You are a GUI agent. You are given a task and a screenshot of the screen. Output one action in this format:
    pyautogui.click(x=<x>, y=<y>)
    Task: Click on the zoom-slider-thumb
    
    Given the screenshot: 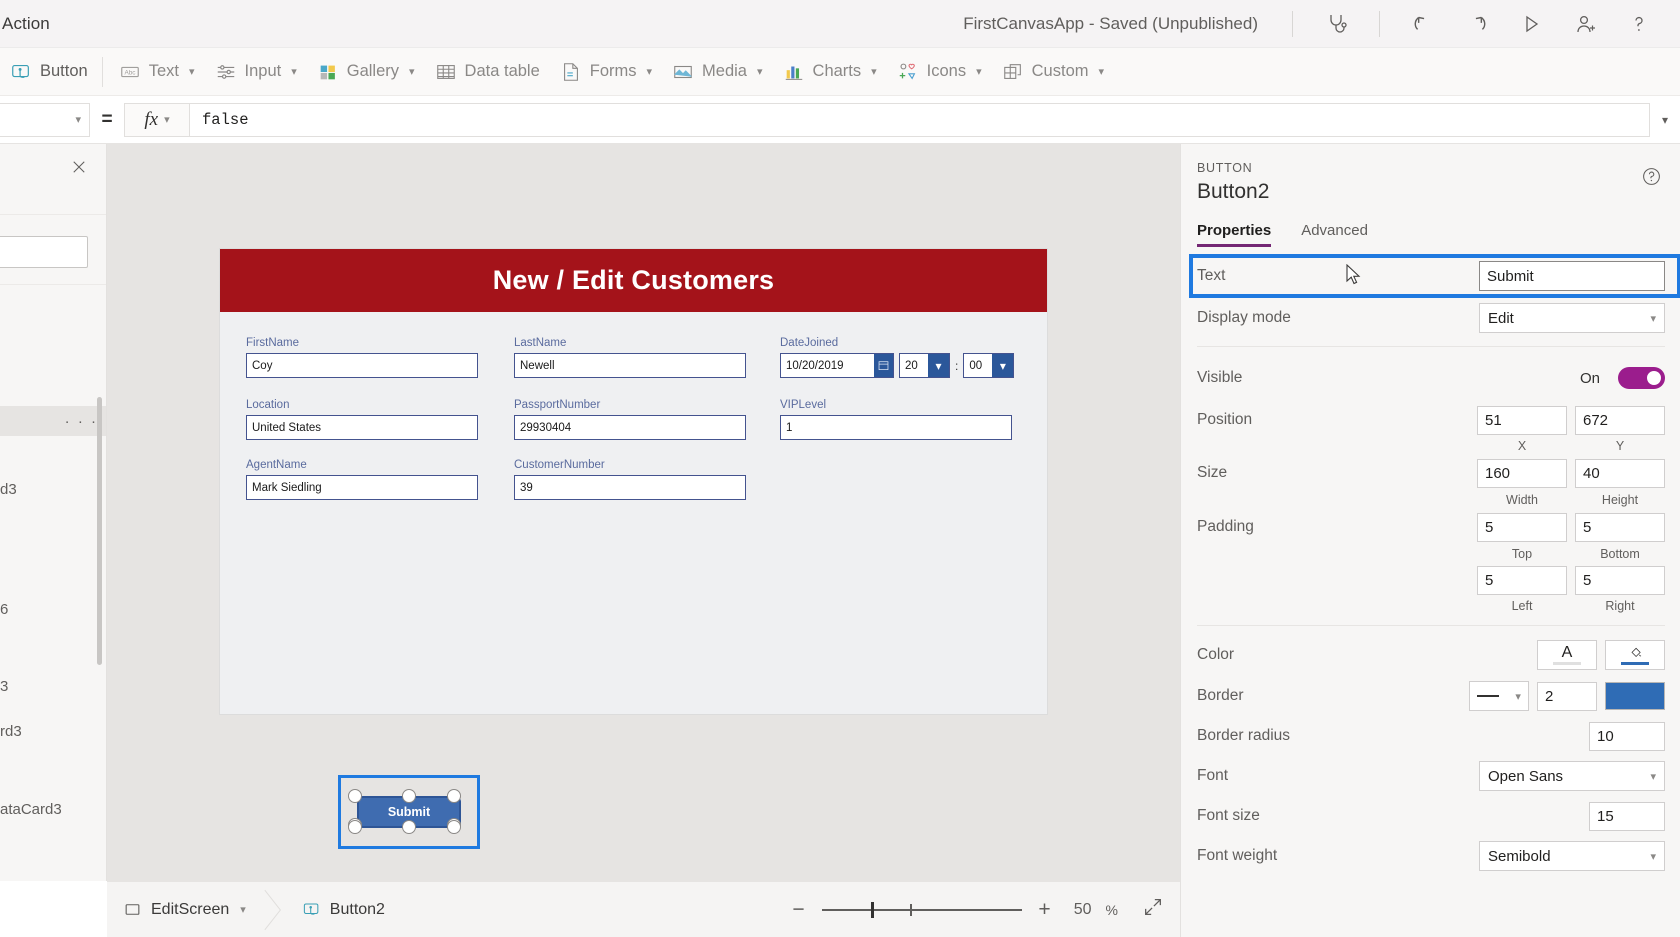 What is the action you would take?
    pyautogui.click(x=872, y=909)
    